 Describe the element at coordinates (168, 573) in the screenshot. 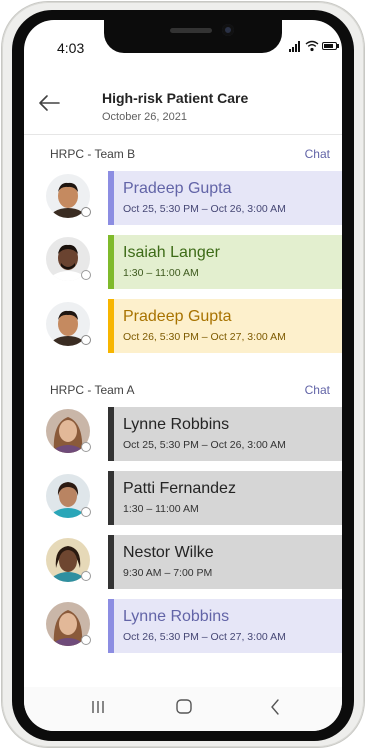

I see `shift-time: 9:30 AM – 7:00 PM` at that location.